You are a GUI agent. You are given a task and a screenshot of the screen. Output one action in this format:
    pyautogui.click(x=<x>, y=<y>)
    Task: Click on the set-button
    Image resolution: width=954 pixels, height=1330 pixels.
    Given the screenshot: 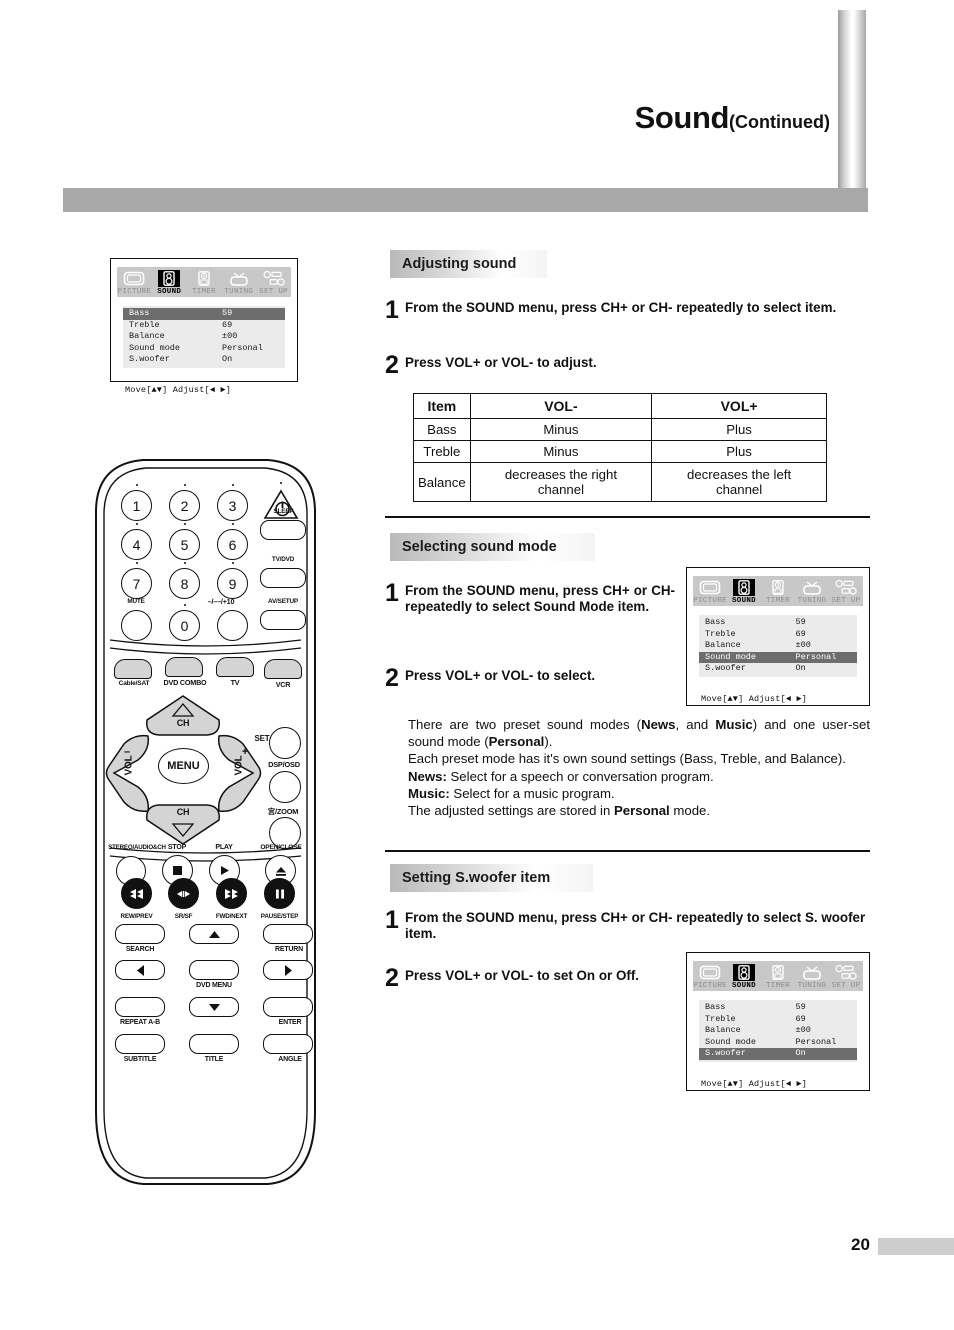 What is the action you would take?
    pyautogui.click(x=285, y=743)
    